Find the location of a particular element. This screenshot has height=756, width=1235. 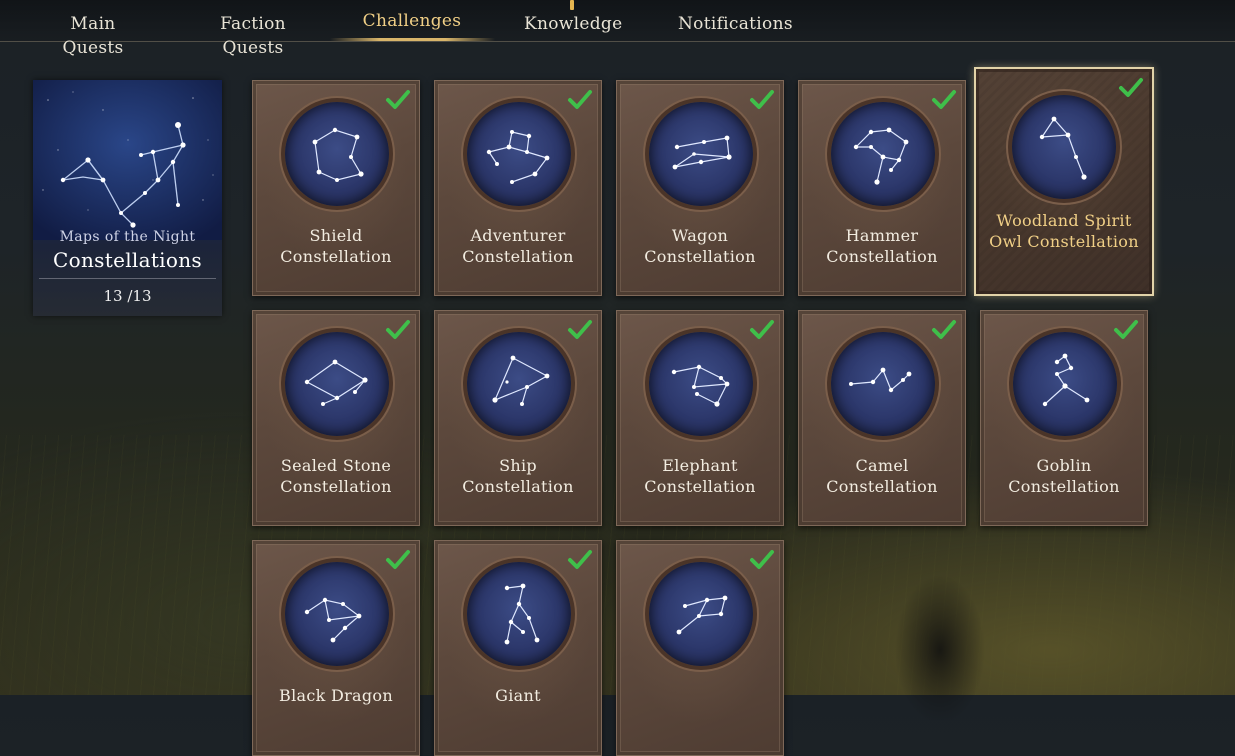

constellations-summary-card: Maps of the Night Constellations 13 /13 is located at coordinates (127, 198).